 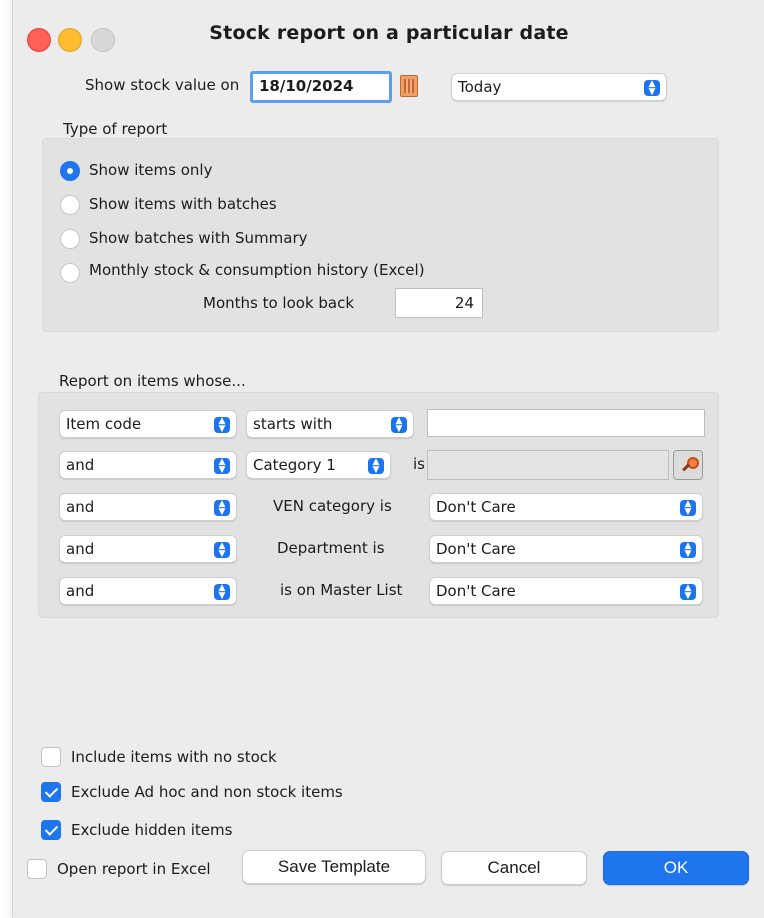 What do you see at coordinates (294, 465) in the screenshot?
I see `category-value: Category 1` at bounding box center [294, 465].